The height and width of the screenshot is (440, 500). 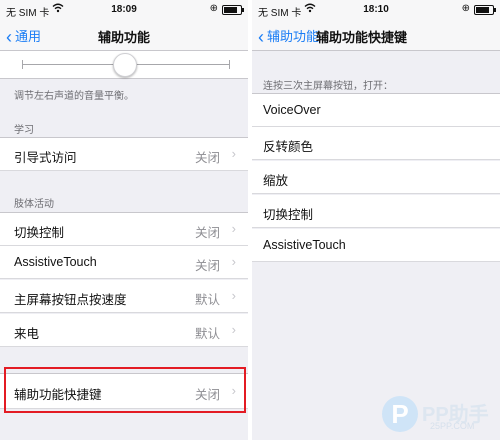 What do you see at coordinates (452, 426) in the screenshot?
I see `watermark-site: 25PP.COM` at bounding box center [452, 426].